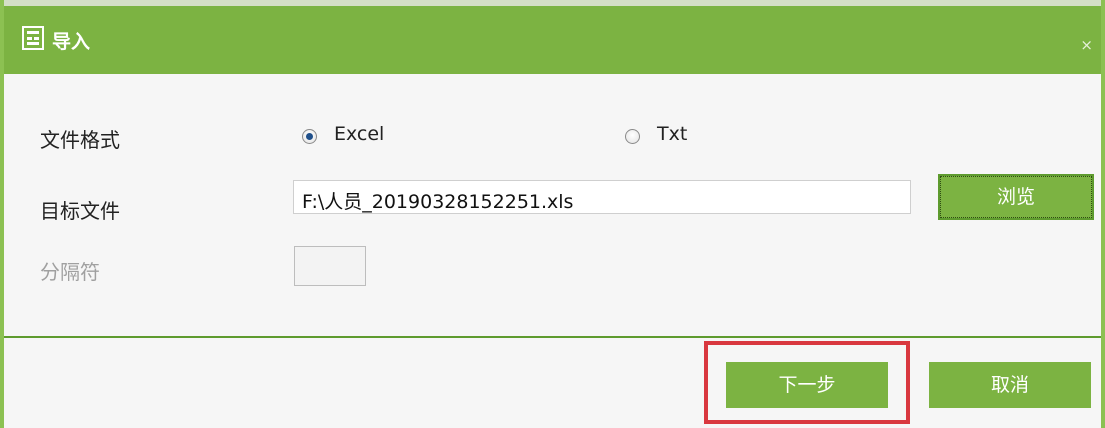  I want to click on cancel-button: 取消, so click(1010, 385).